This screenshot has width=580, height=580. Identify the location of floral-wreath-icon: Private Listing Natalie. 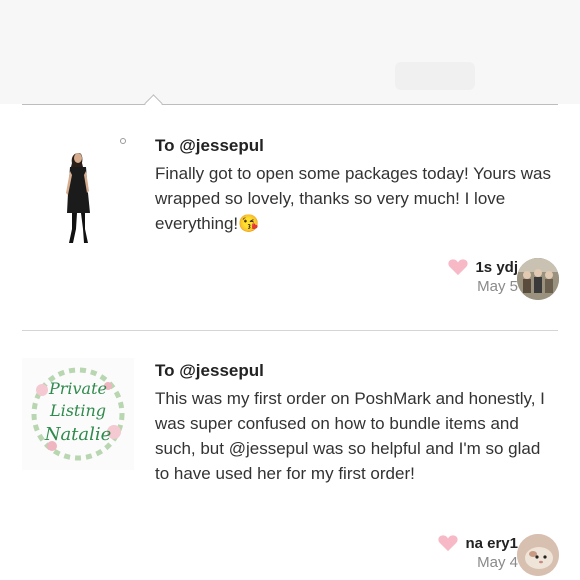
(78, 414).